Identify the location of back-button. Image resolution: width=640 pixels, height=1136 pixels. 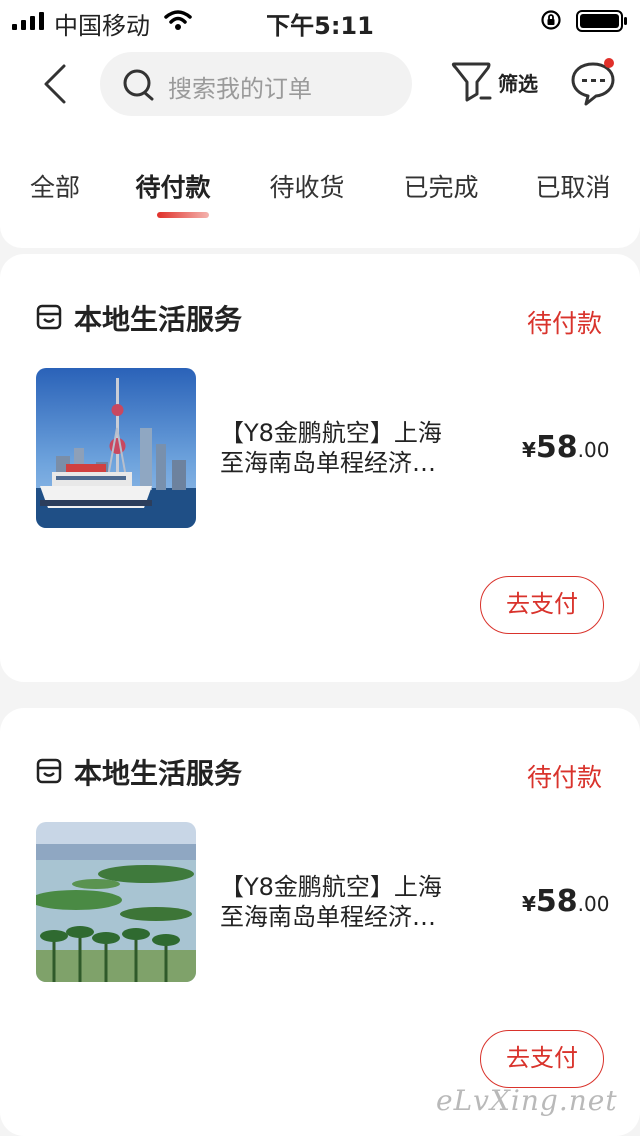
(56, 84).